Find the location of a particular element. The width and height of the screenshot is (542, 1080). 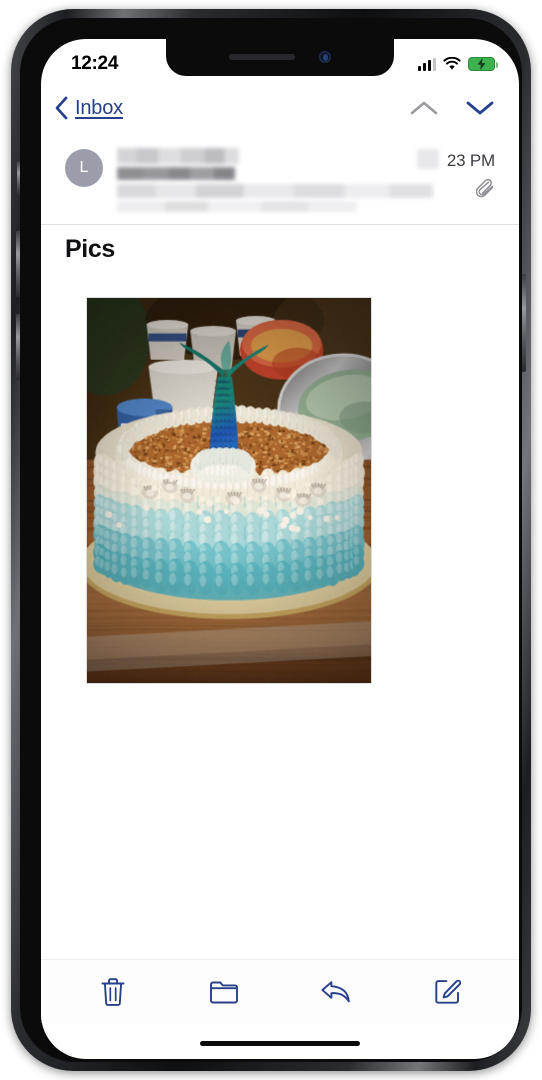

chevron-down-icon is located at coordinates (480, 108).